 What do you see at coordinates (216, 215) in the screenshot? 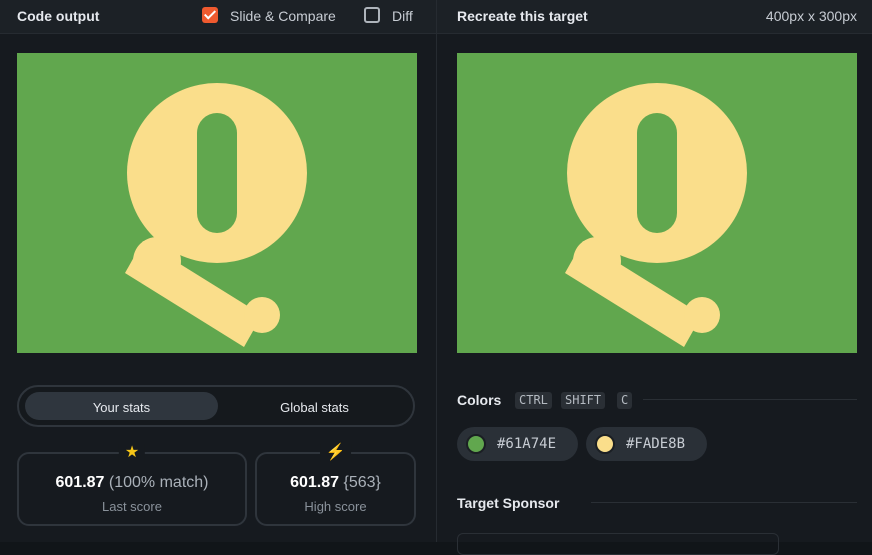
I see `output-q-shape` at bounding box center [216, 215].